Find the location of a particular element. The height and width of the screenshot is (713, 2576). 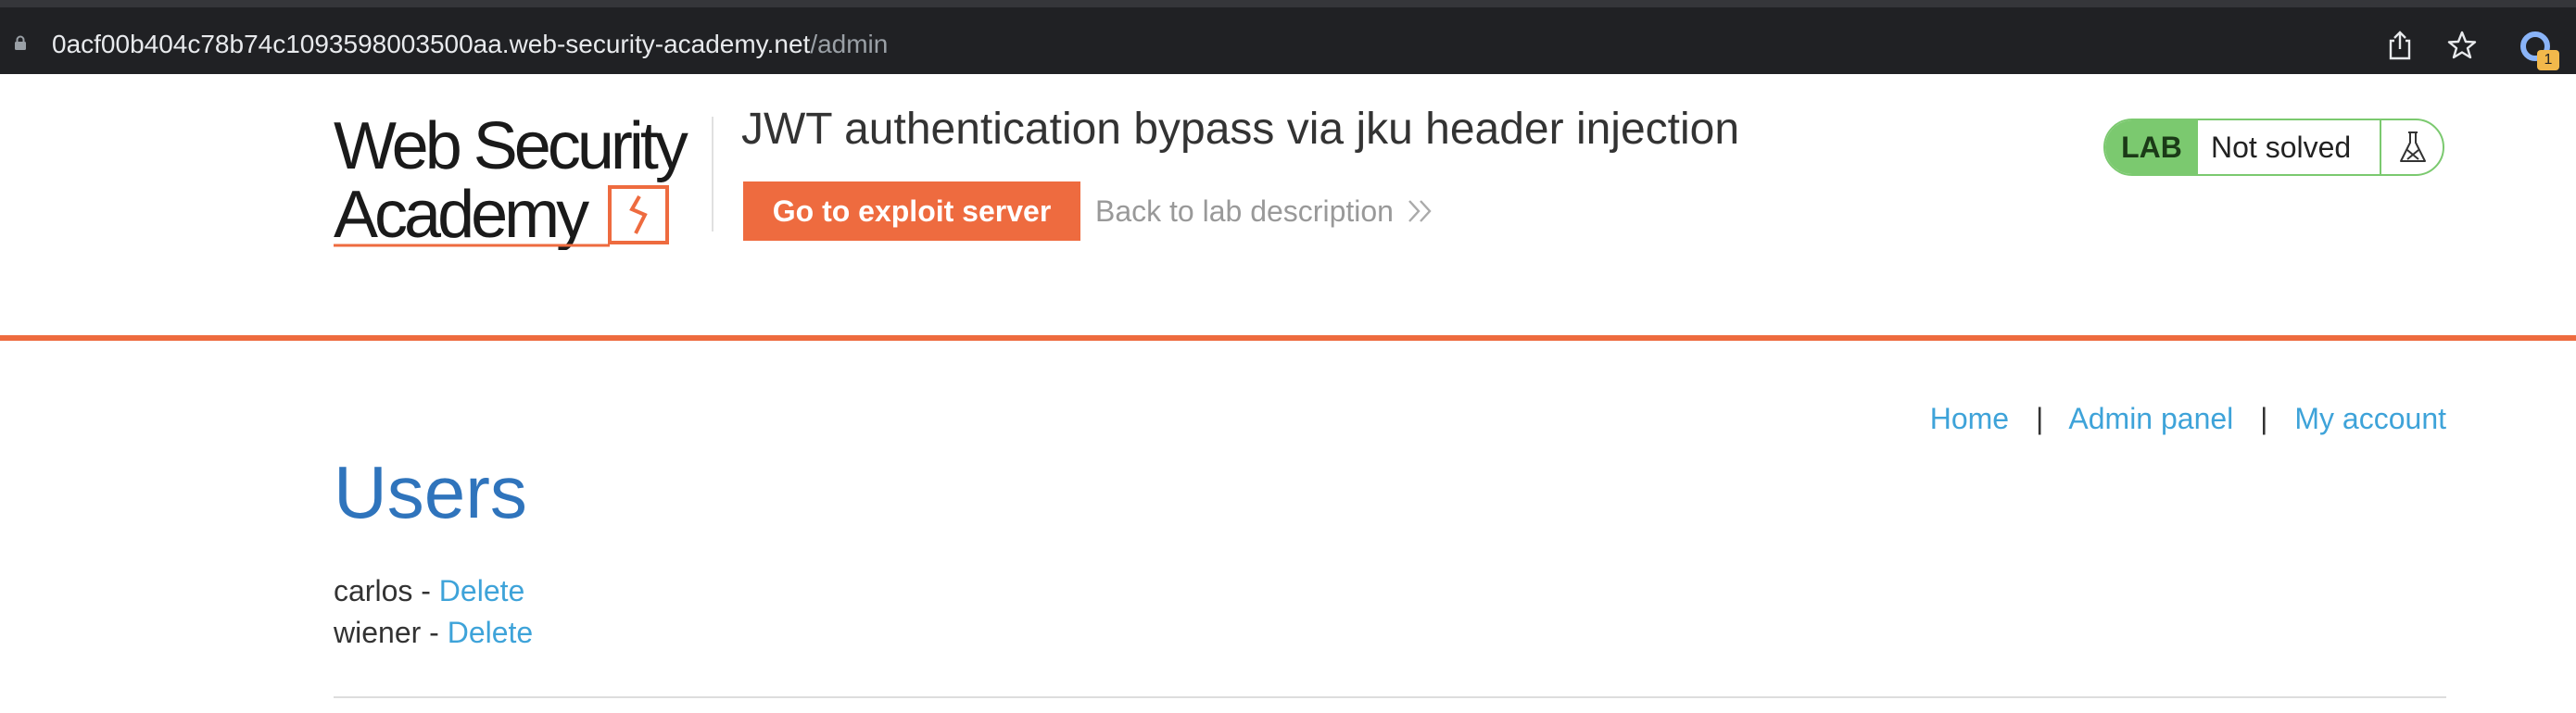

username: wiener is located at coordinates (378, 633).